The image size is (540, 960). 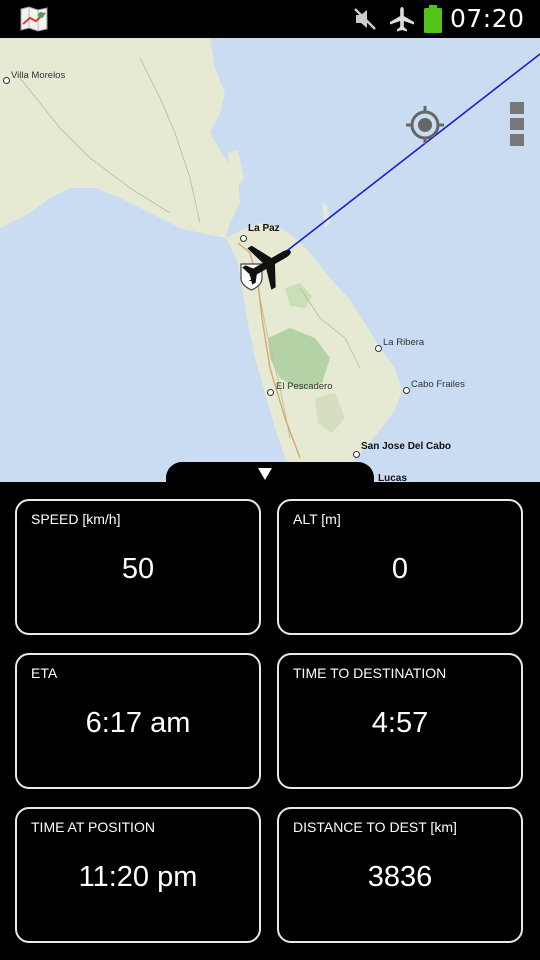 I want to click on muted-icon, so click(x=365, y=19).